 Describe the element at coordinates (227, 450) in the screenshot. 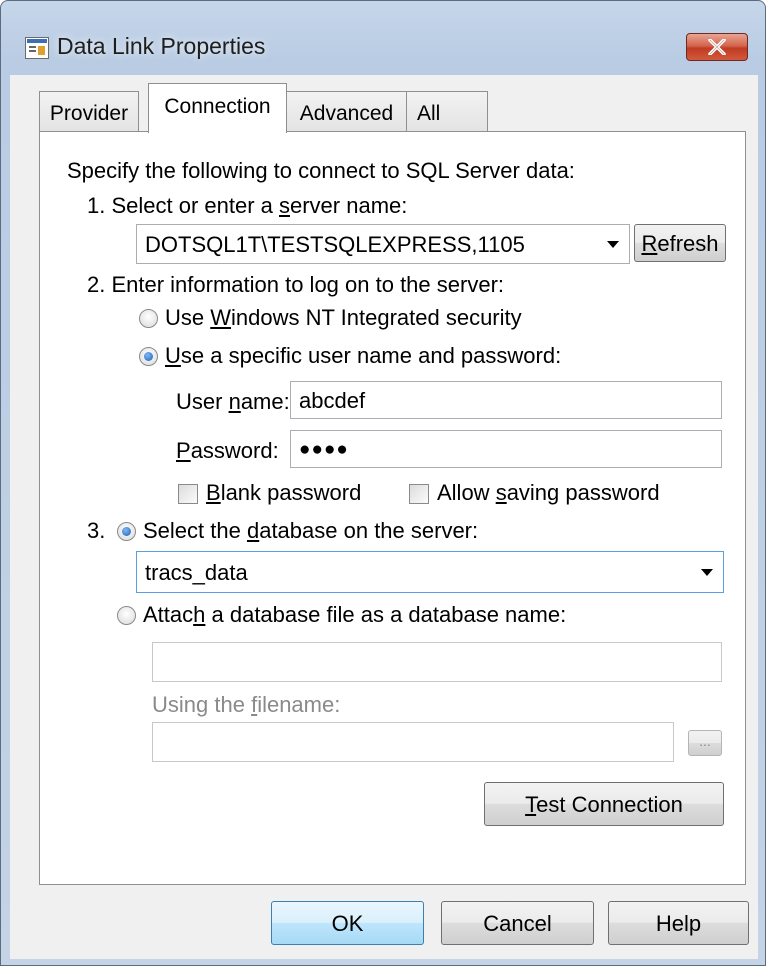

I see `password-label: Password:` at that location.